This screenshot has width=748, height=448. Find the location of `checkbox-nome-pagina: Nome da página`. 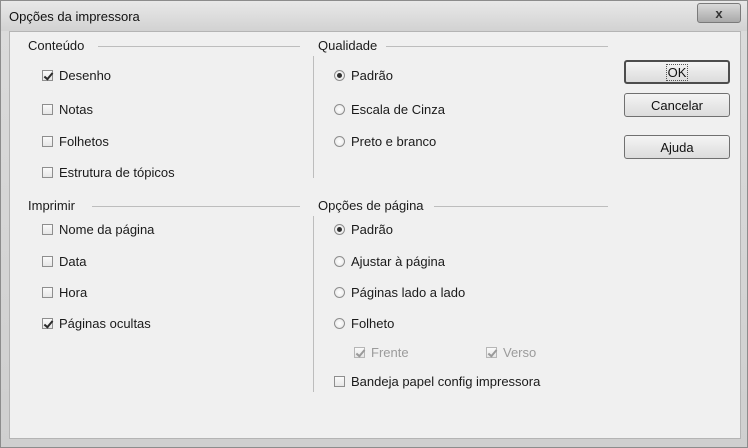

checkbox-nome-pagina: Nome da página is located at coordinates (98, 229).